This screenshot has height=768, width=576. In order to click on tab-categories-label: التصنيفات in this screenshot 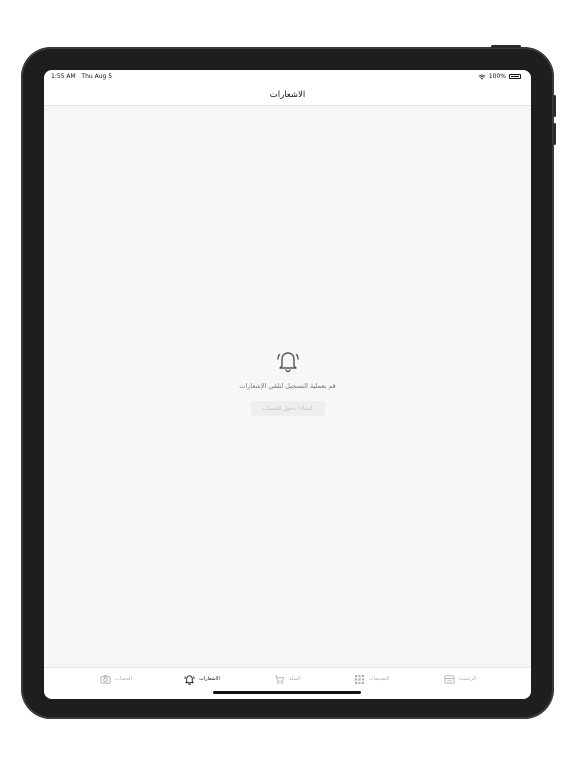, I will do `click(379, 679)`.